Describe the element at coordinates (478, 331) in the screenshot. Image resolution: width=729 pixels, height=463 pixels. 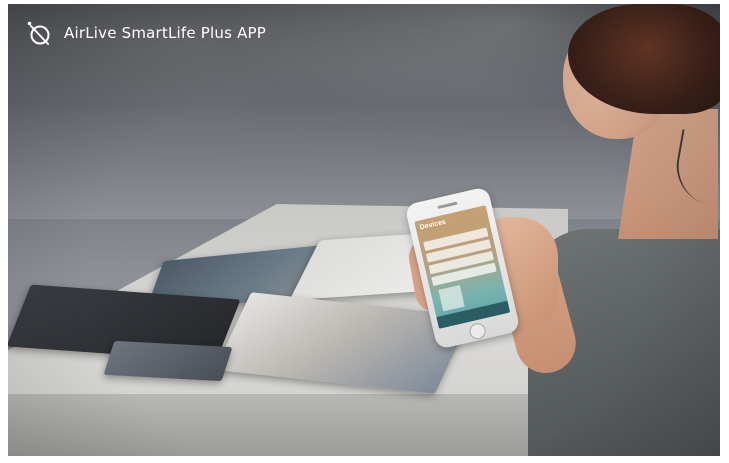
I see `home-button` at that location.